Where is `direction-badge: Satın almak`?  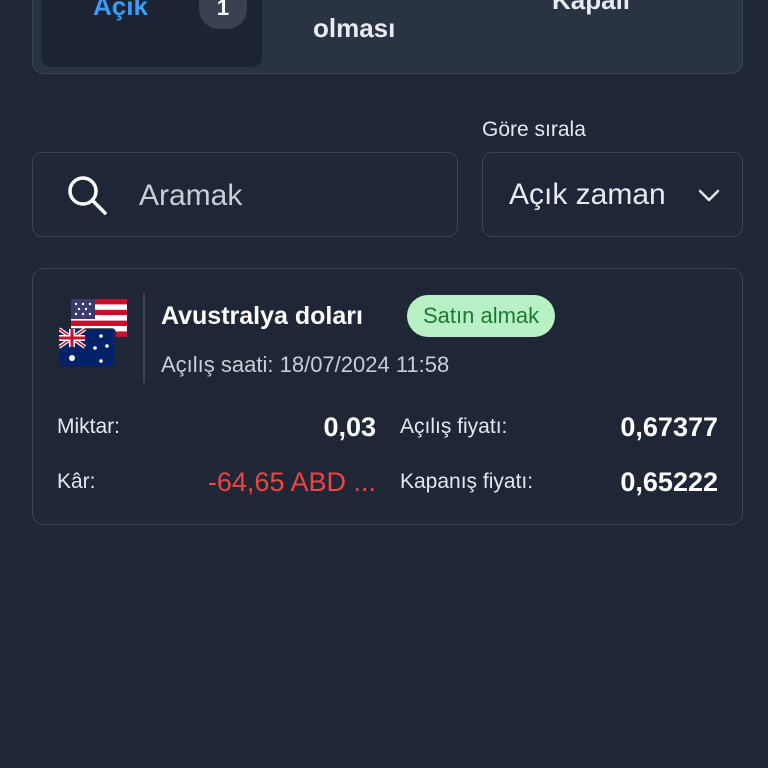 direction-badge: Satın almak is located at coordinates (481, 316).